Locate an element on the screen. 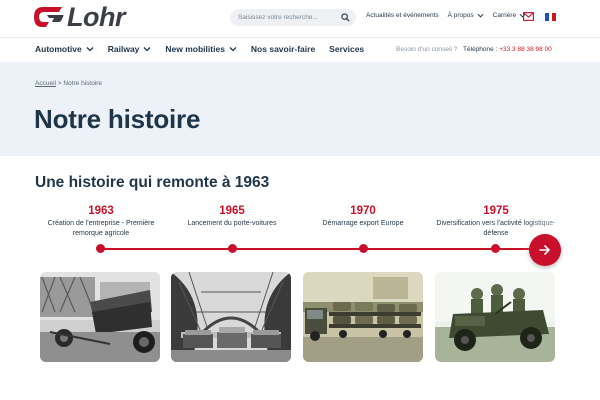  arrow-right-icon is located at coordinates (544, 250).